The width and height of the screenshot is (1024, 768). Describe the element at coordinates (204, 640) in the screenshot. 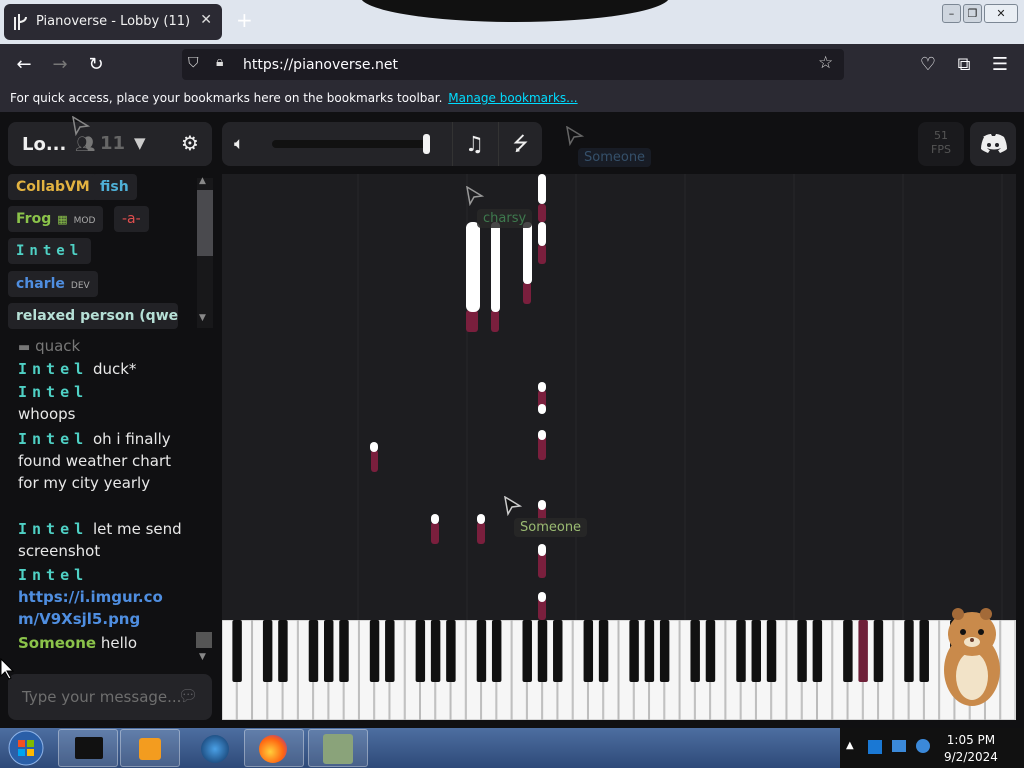

I see `chat-scroll-thumb` at that location.